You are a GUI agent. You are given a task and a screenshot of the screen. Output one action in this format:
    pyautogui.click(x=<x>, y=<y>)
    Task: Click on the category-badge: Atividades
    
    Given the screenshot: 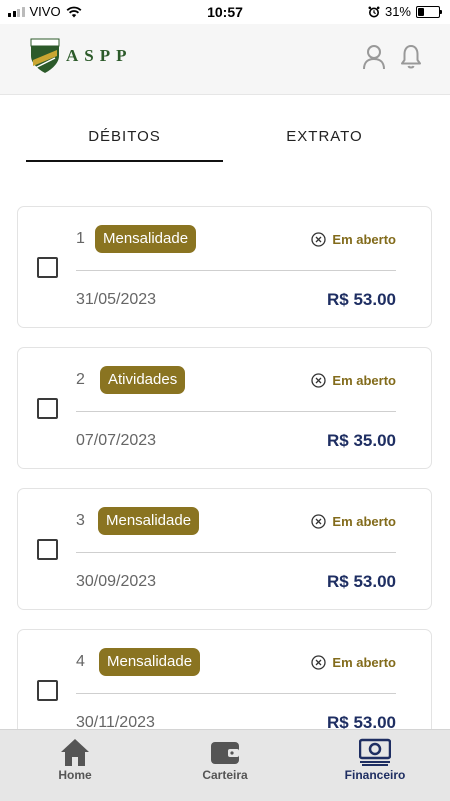 What is the action you would take?
    pyautogui.click(x=143, y=380)
    